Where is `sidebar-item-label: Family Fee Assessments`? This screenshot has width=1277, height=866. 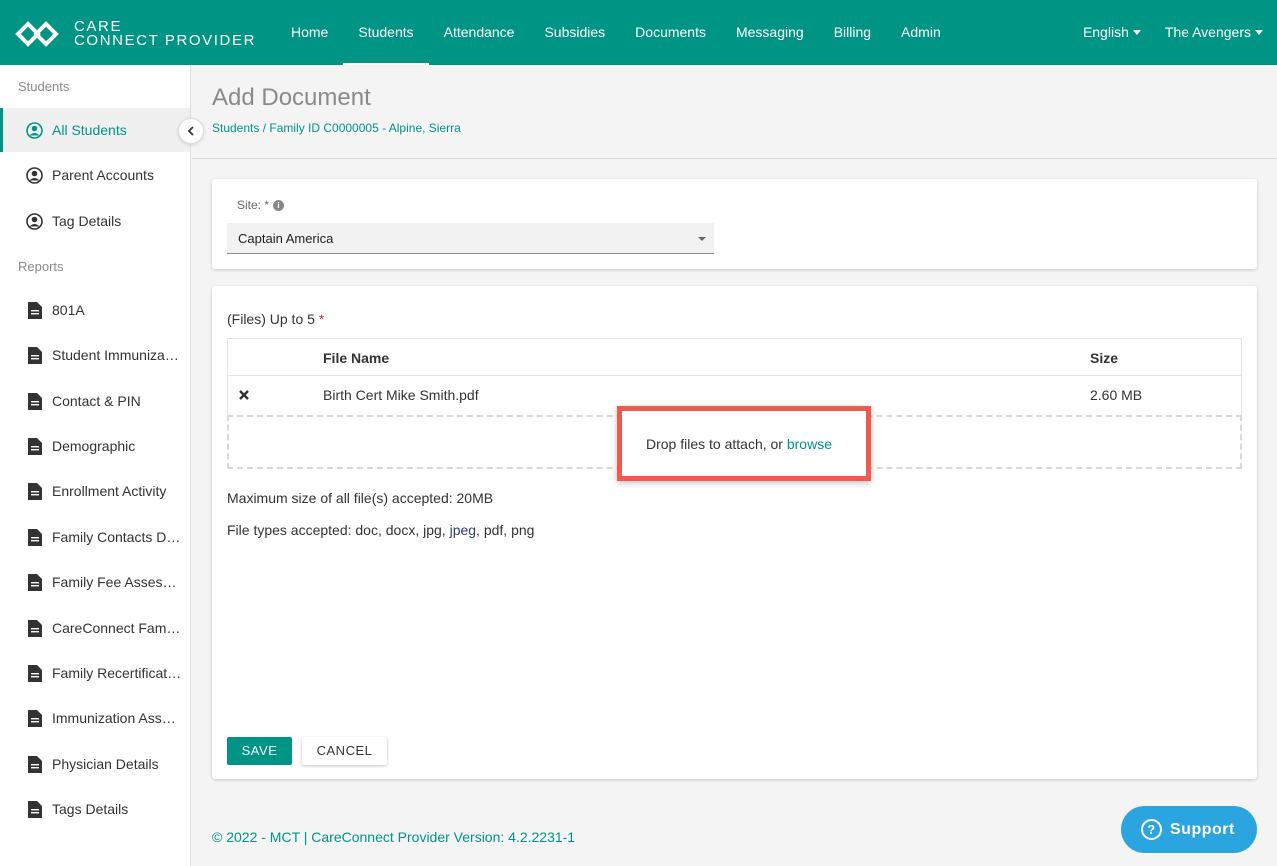
sidebar-item-label: Family Fee Assessments is located at coordinates (117, 582).